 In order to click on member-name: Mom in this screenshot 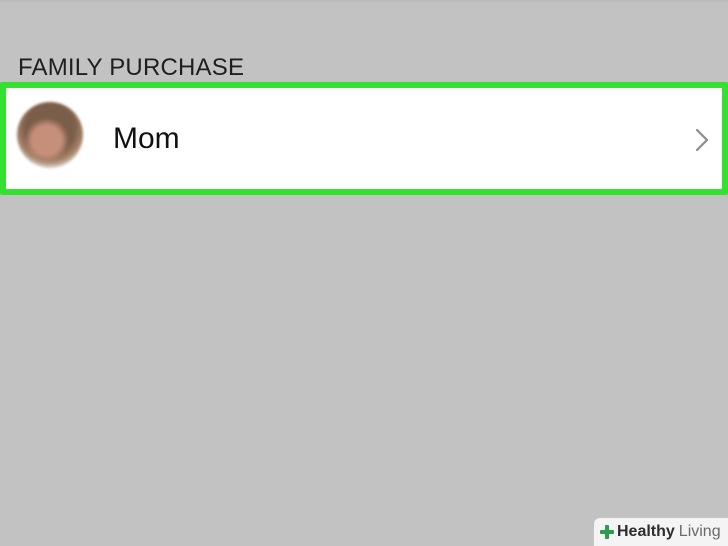, I will do `click(146, 138)`.